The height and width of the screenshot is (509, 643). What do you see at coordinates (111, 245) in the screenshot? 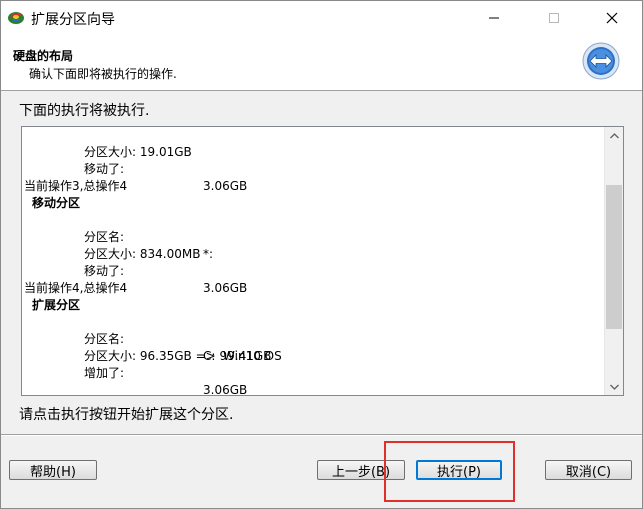
I see `log-row: 分区大小: 834.00MB` at bounding box center [111, 245].